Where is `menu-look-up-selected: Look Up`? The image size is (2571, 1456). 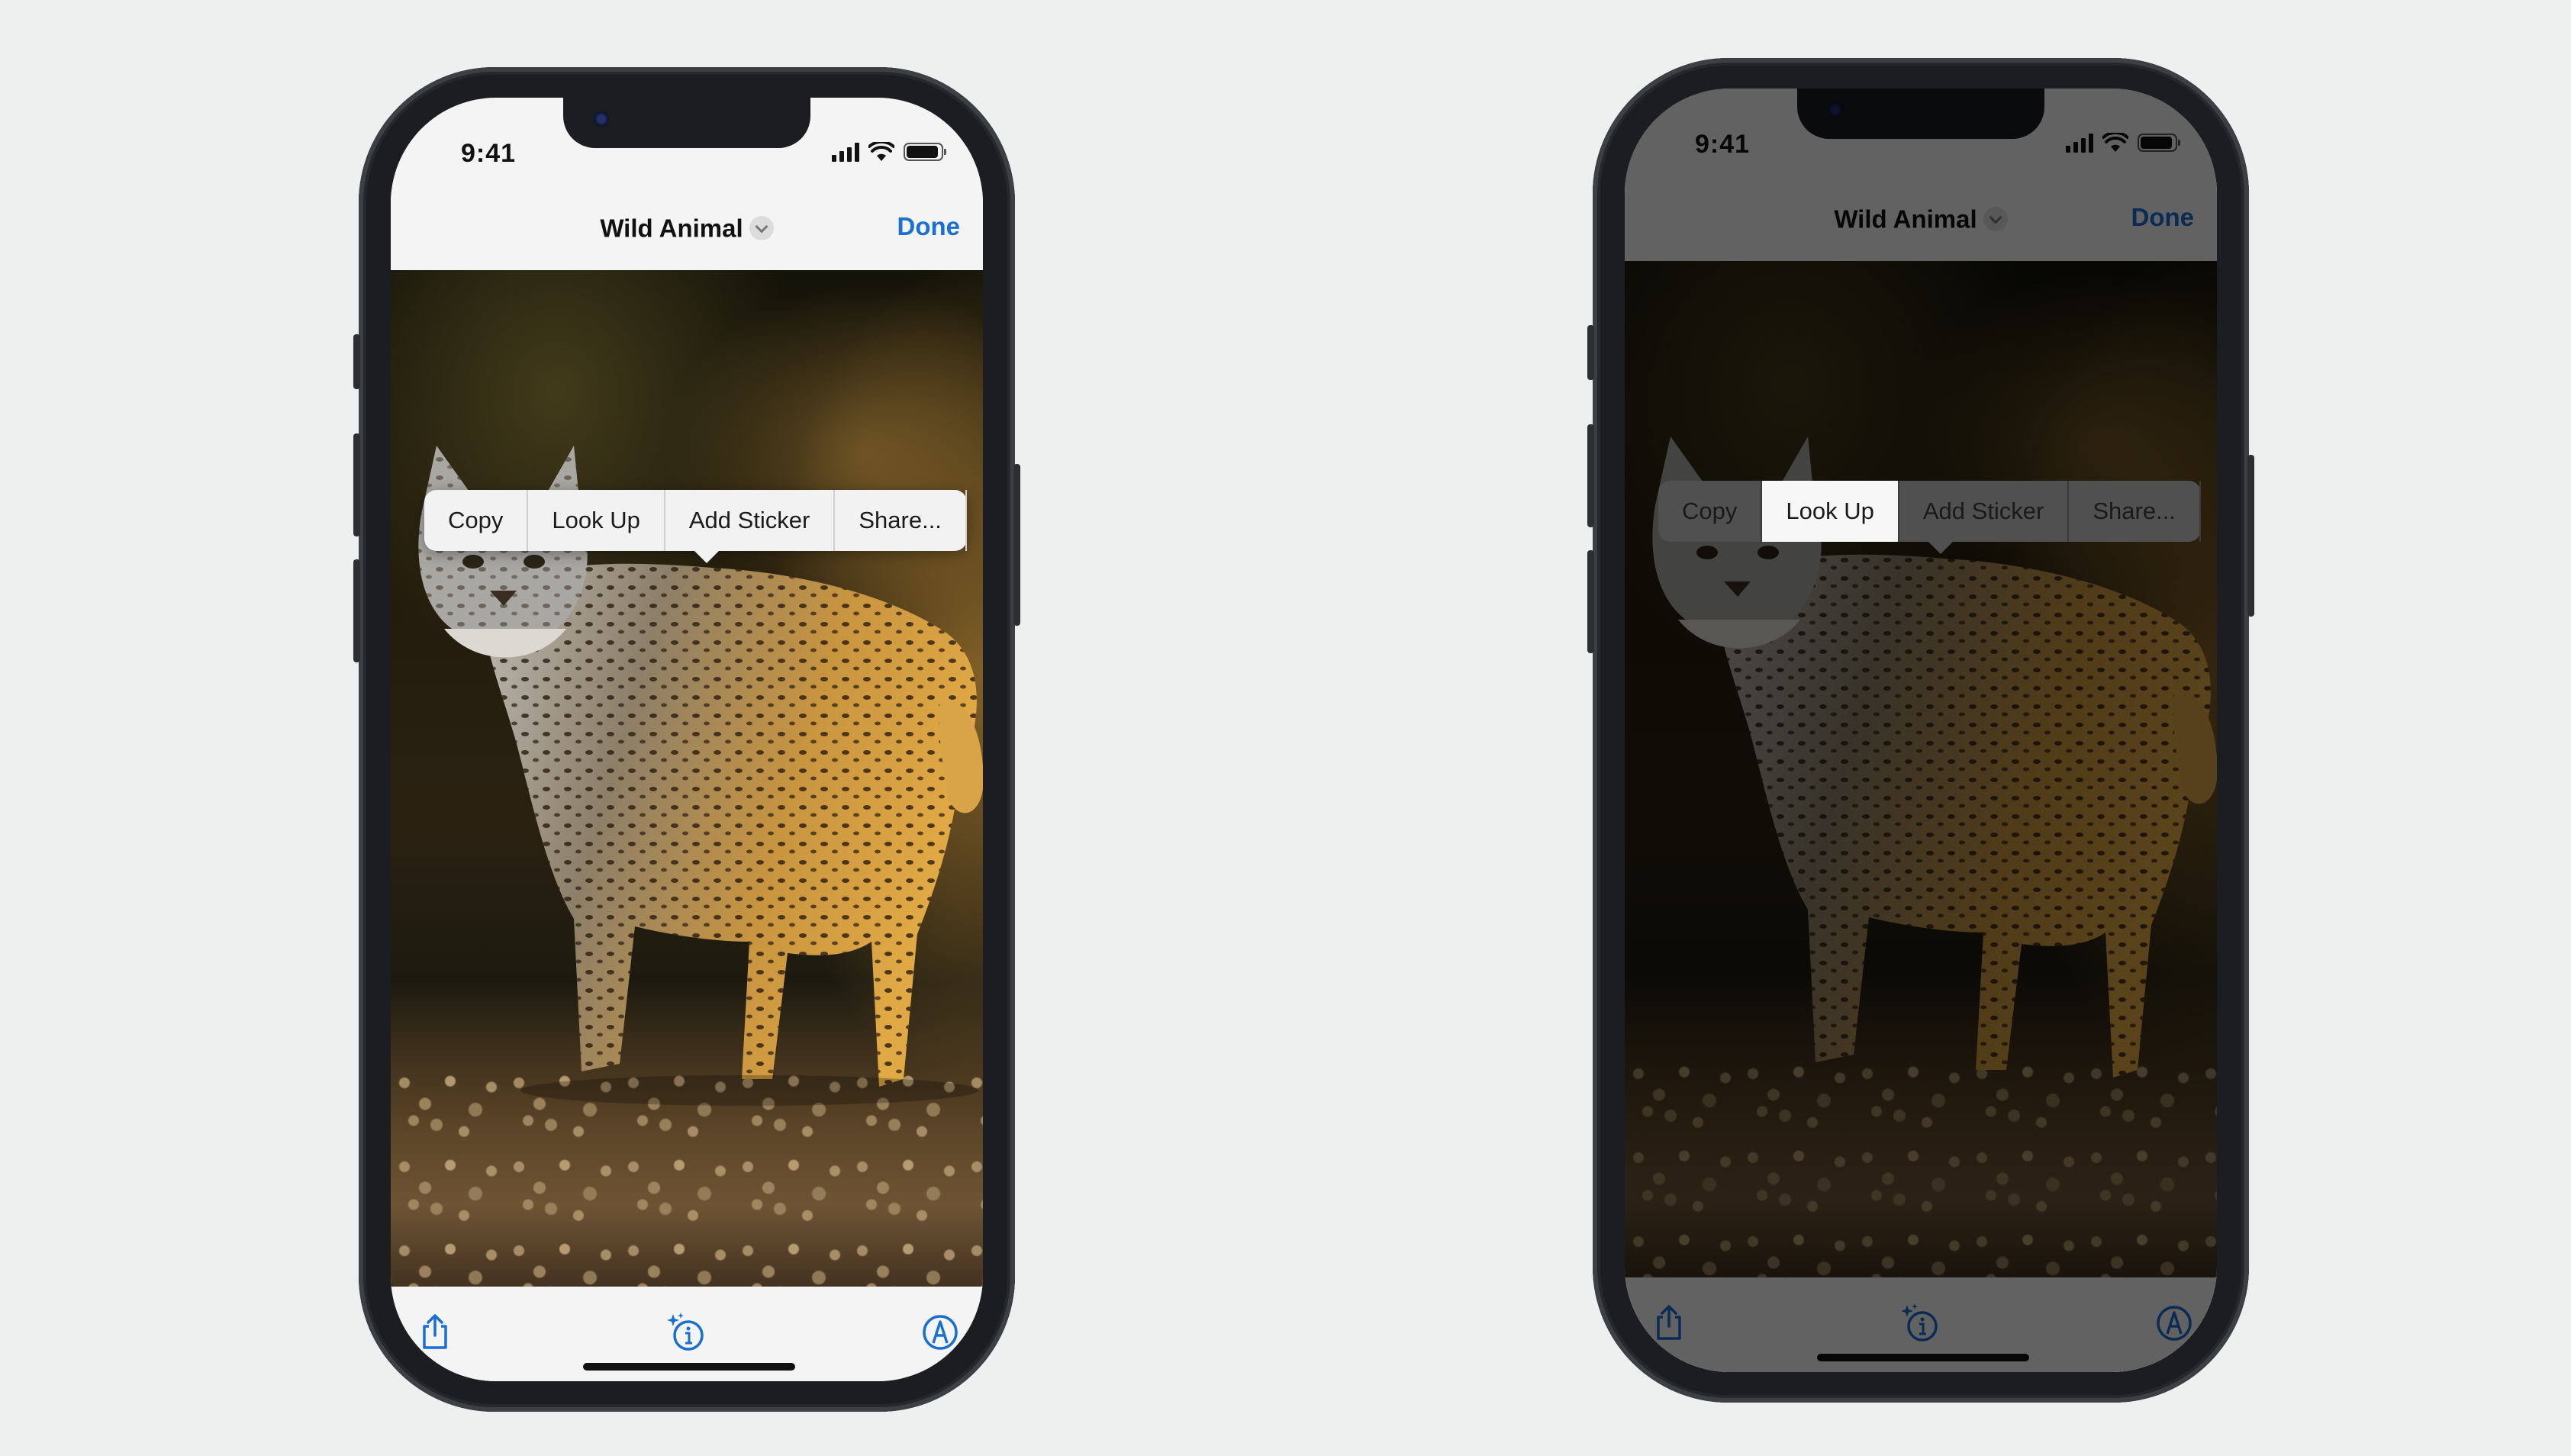
menu-look-up-selected: Look Up is located at coordinates (1830, 511).